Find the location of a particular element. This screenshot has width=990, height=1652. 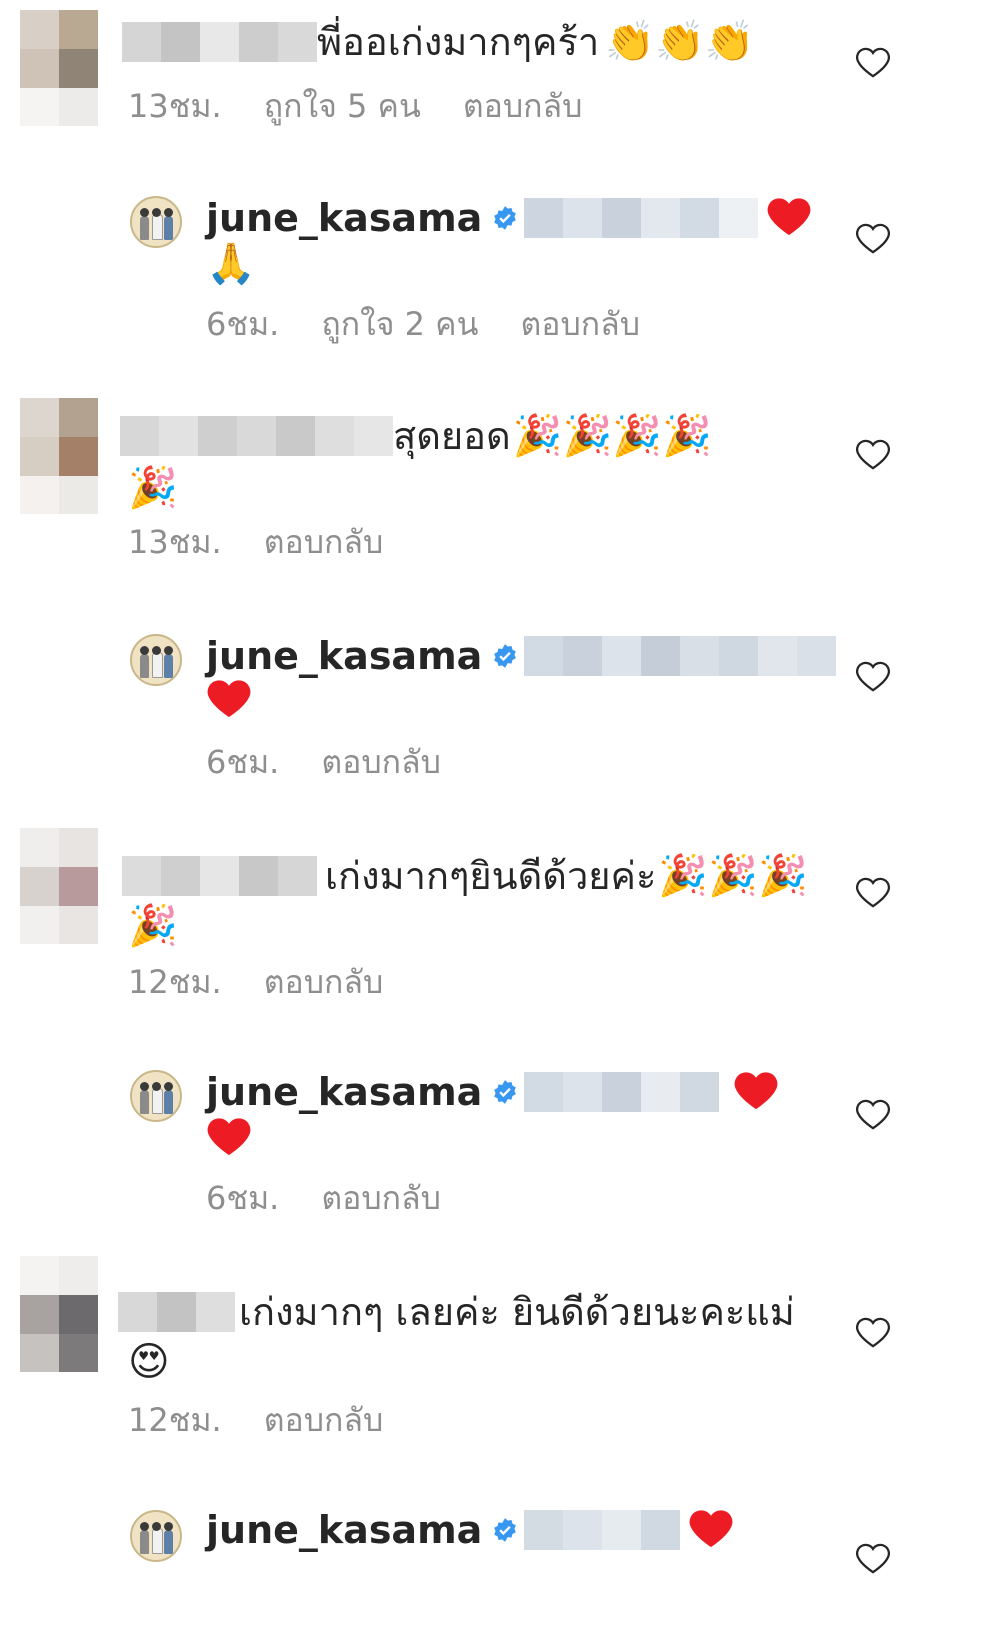

party-popper-emoji: 🎉🎉🎉🎉 is located at coordinates (612, 436).